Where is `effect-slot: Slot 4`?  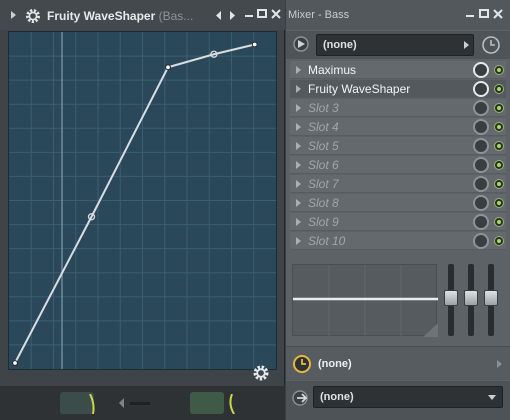 effect-slot: Slot 4 is located at coordinates (398, 127).